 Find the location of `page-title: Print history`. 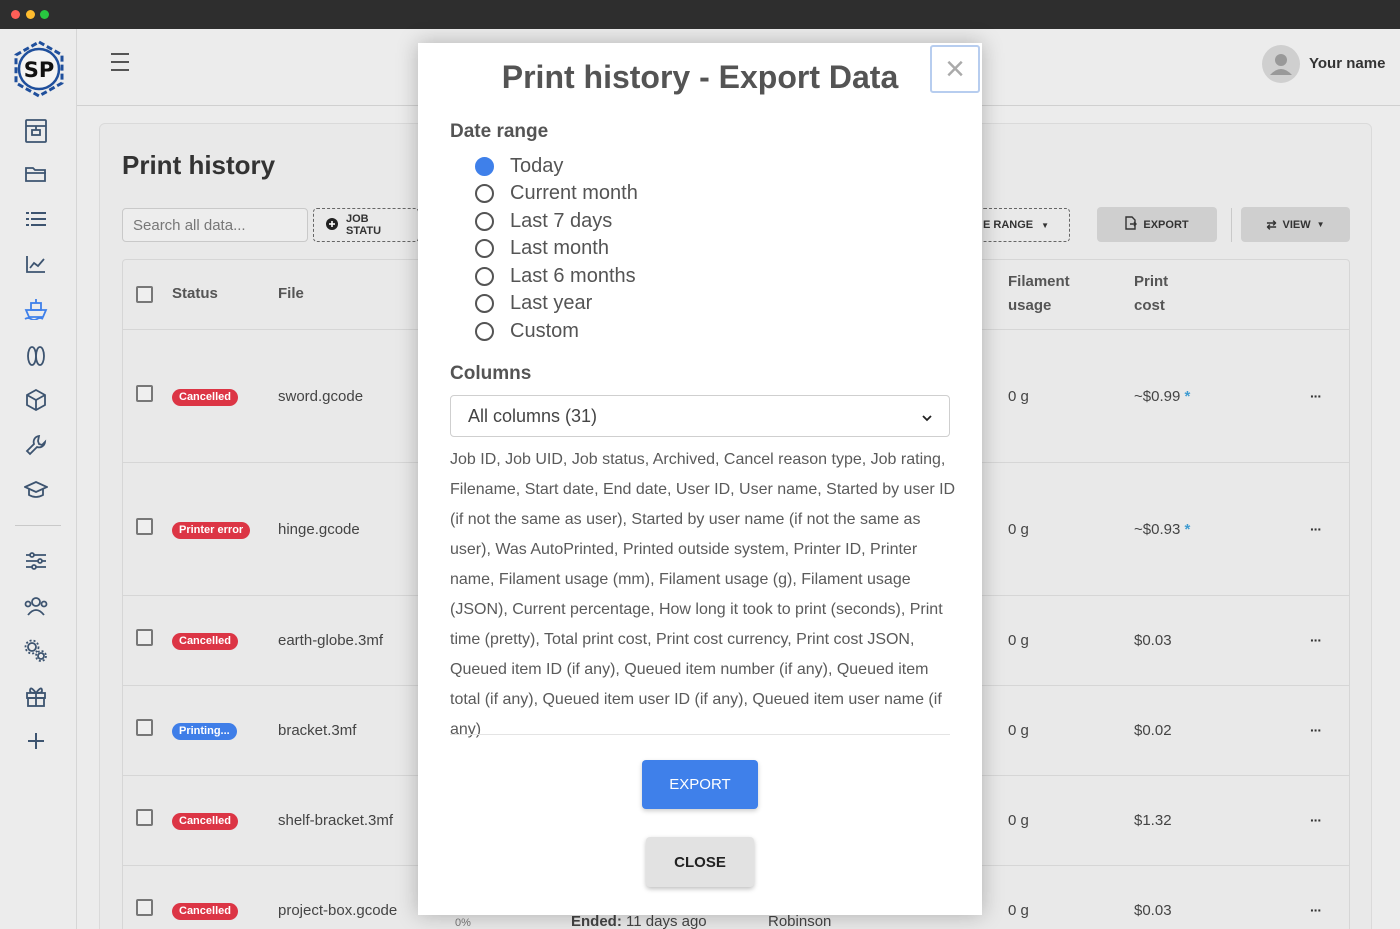

page-title: Print history is located at coordinates (199, 165).